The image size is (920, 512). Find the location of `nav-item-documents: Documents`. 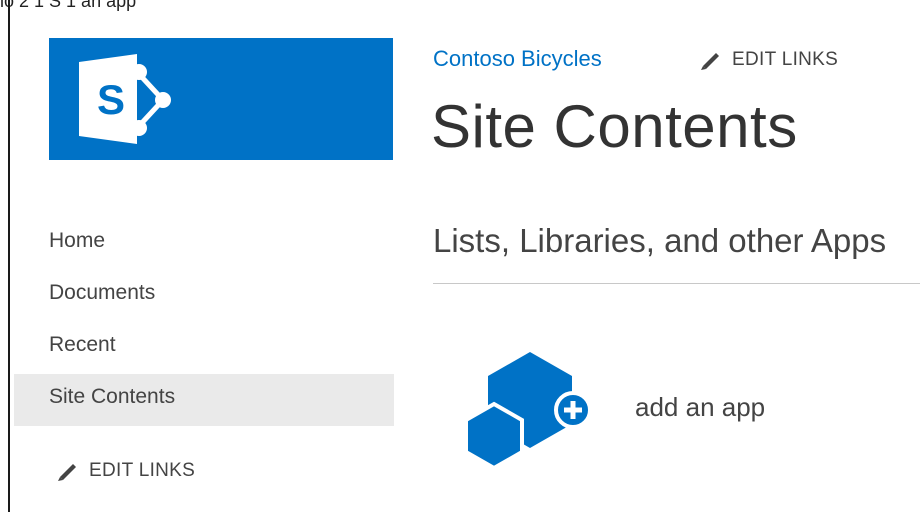

nav-item-documents: Documents is located at coordinates (204, 296).